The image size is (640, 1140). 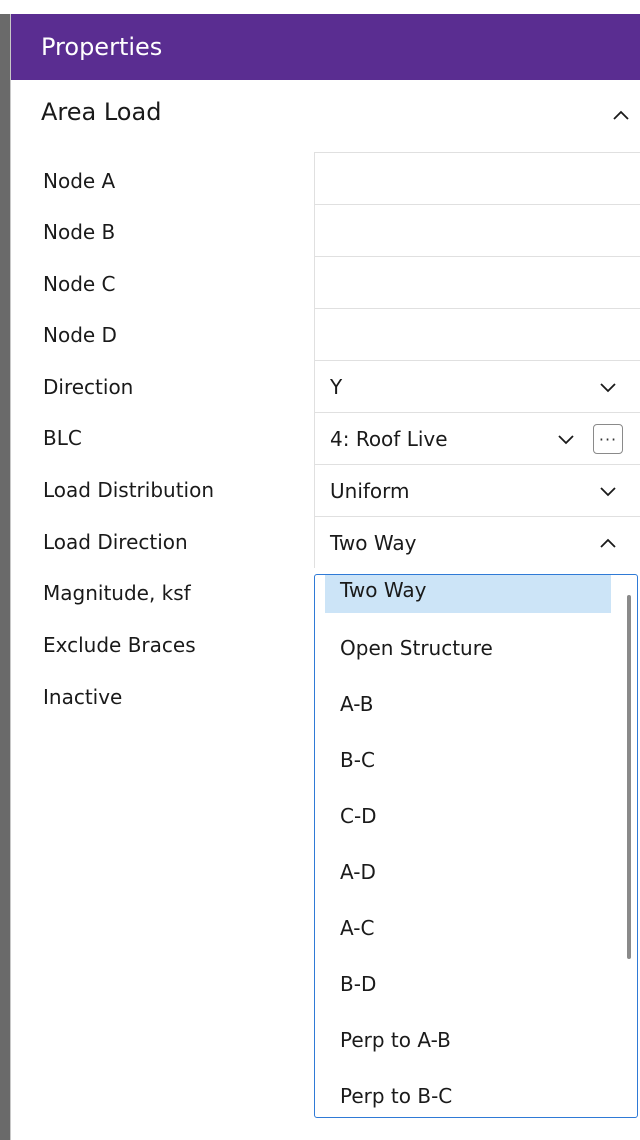 What do you see at coordinates (477, 334) in the screenshot?
I see `node-d-field` at bounding box center [477, 334].